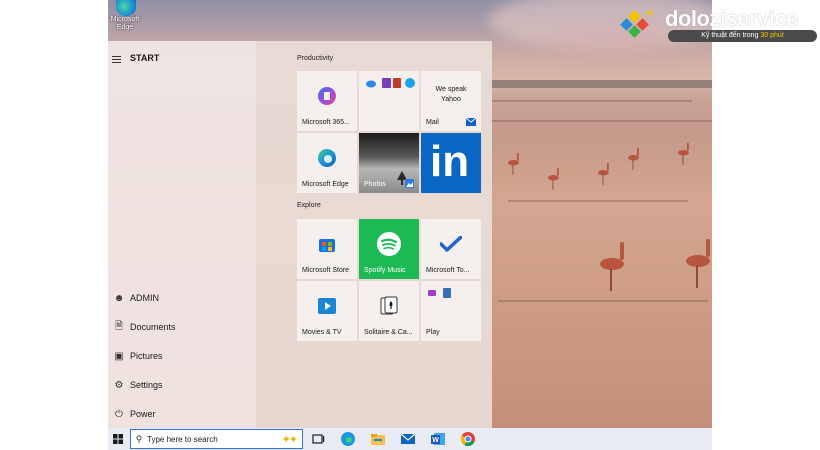  I want to click on windows-logo-icon, so click(118, 439).